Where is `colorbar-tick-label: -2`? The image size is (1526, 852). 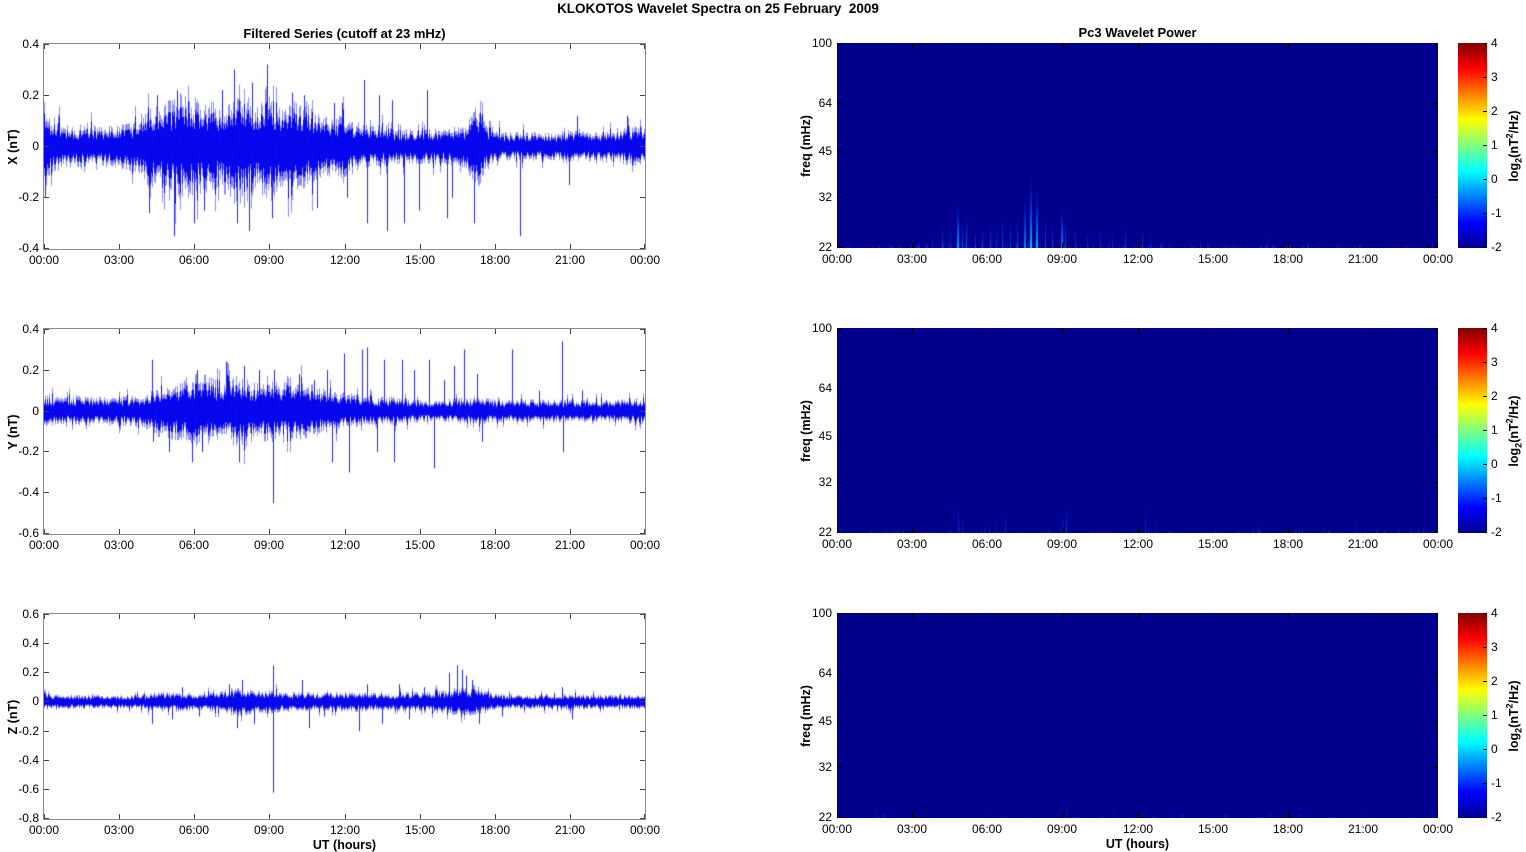
colorbar-tick-label: -2 is located at coordinates (1496, 817).